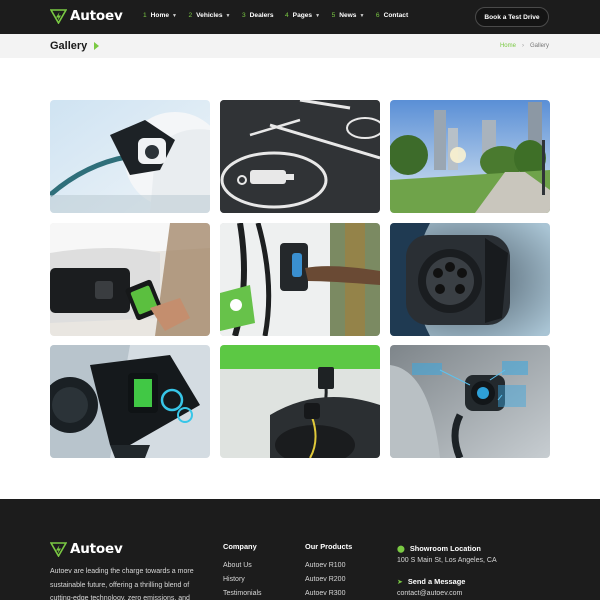 This screenshot has width=600, height=600. I want to click on breadcrumb: Home › Gallery, so click(524, 46).